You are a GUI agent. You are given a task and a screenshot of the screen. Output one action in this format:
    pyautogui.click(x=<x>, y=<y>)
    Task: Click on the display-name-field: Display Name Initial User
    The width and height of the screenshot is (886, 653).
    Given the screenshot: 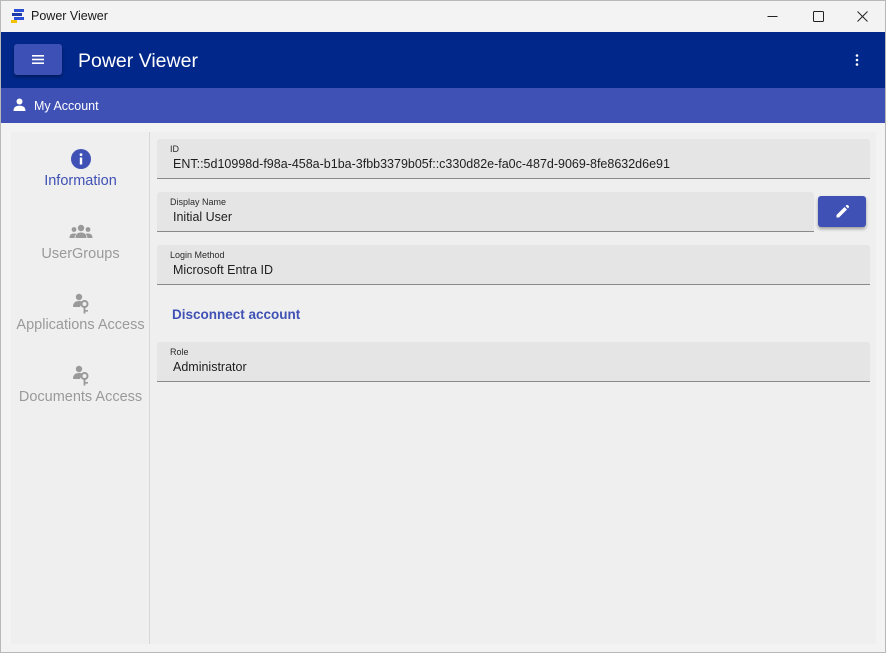 What is the action you would take?
    pyautogui.click(x=485, y=212)
    